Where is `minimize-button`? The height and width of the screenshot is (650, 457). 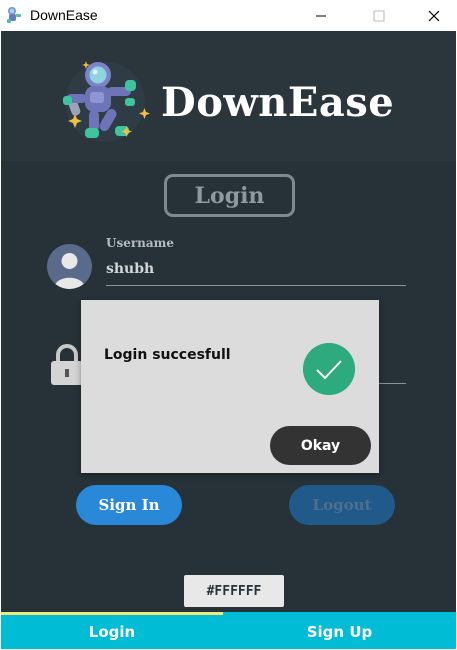
minimize-button is located at coordinates (321, 15).